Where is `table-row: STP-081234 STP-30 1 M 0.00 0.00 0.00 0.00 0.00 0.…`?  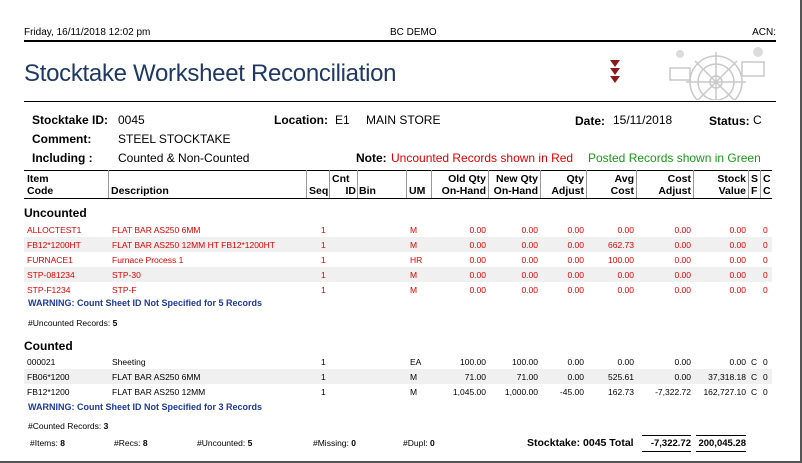
table-row: STP-081234 STP-30 1 M 0.00 0.00 0.00 0.00 0.00 0.… is located at coordinates (398, 274).